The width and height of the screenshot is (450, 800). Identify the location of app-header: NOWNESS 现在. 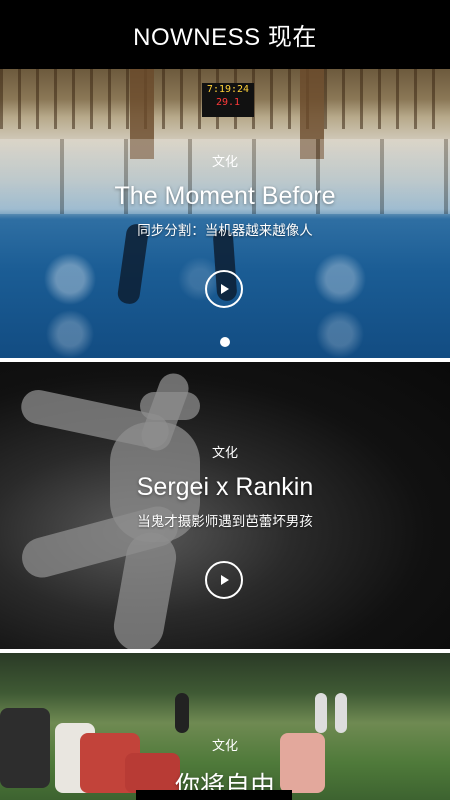
(225, 34).